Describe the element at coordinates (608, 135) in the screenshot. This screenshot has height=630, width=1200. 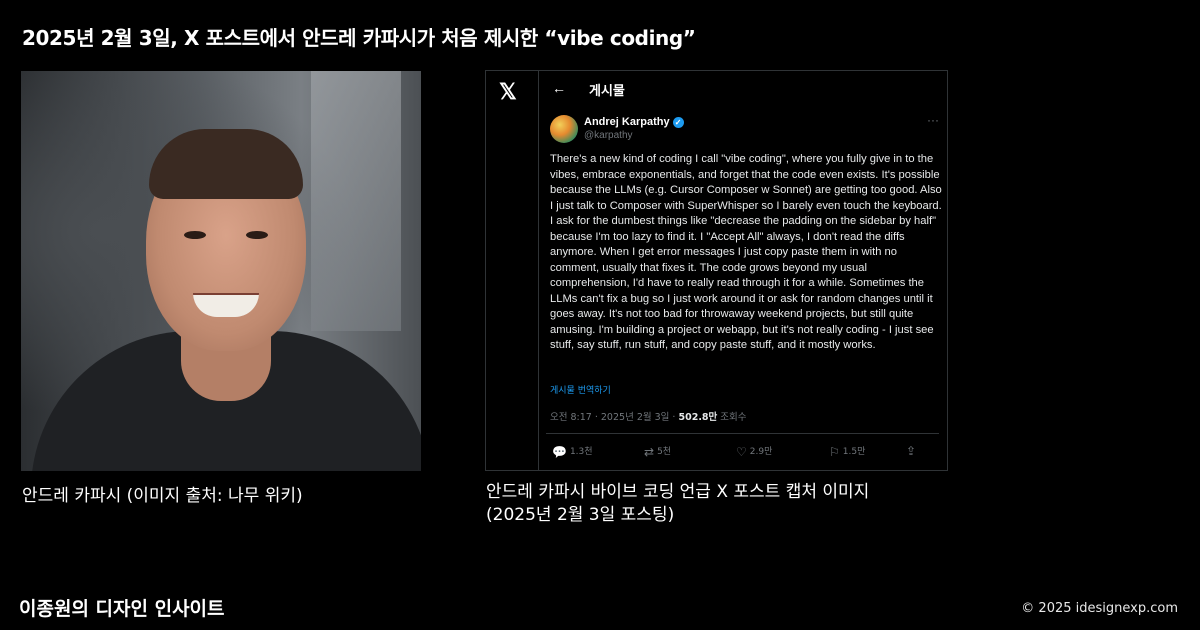
I see `author-handle: @karpathy` at that location.